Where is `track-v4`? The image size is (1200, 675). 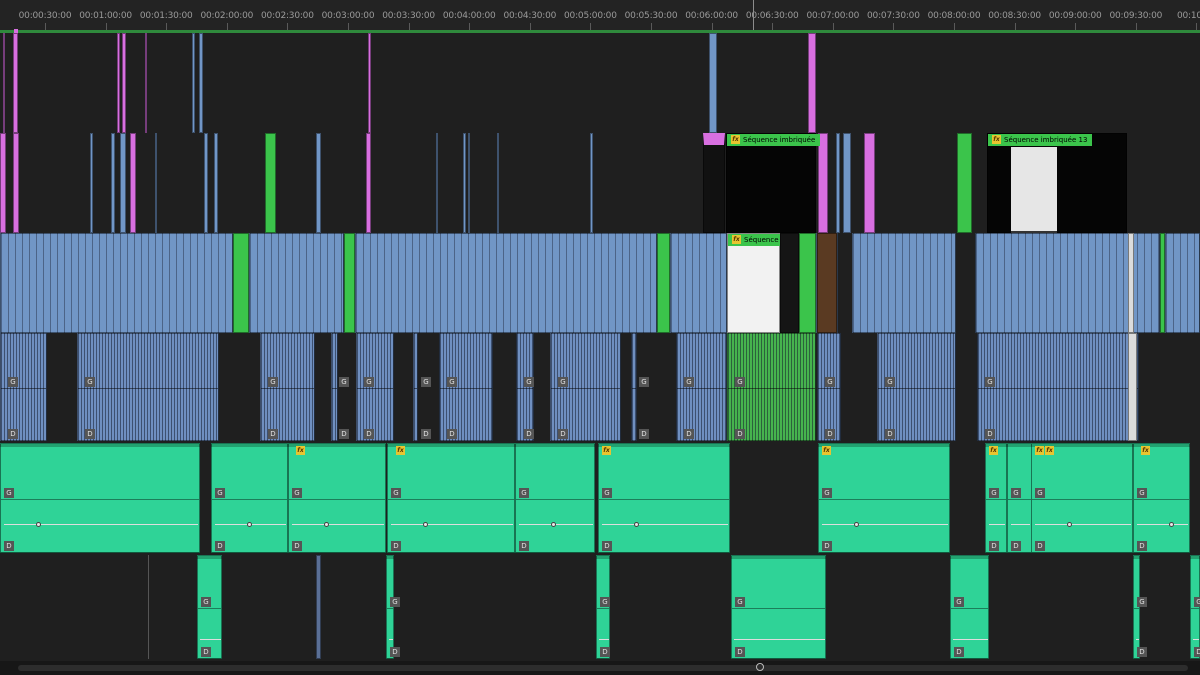 track-v4 is located at coordinates (600, 83).